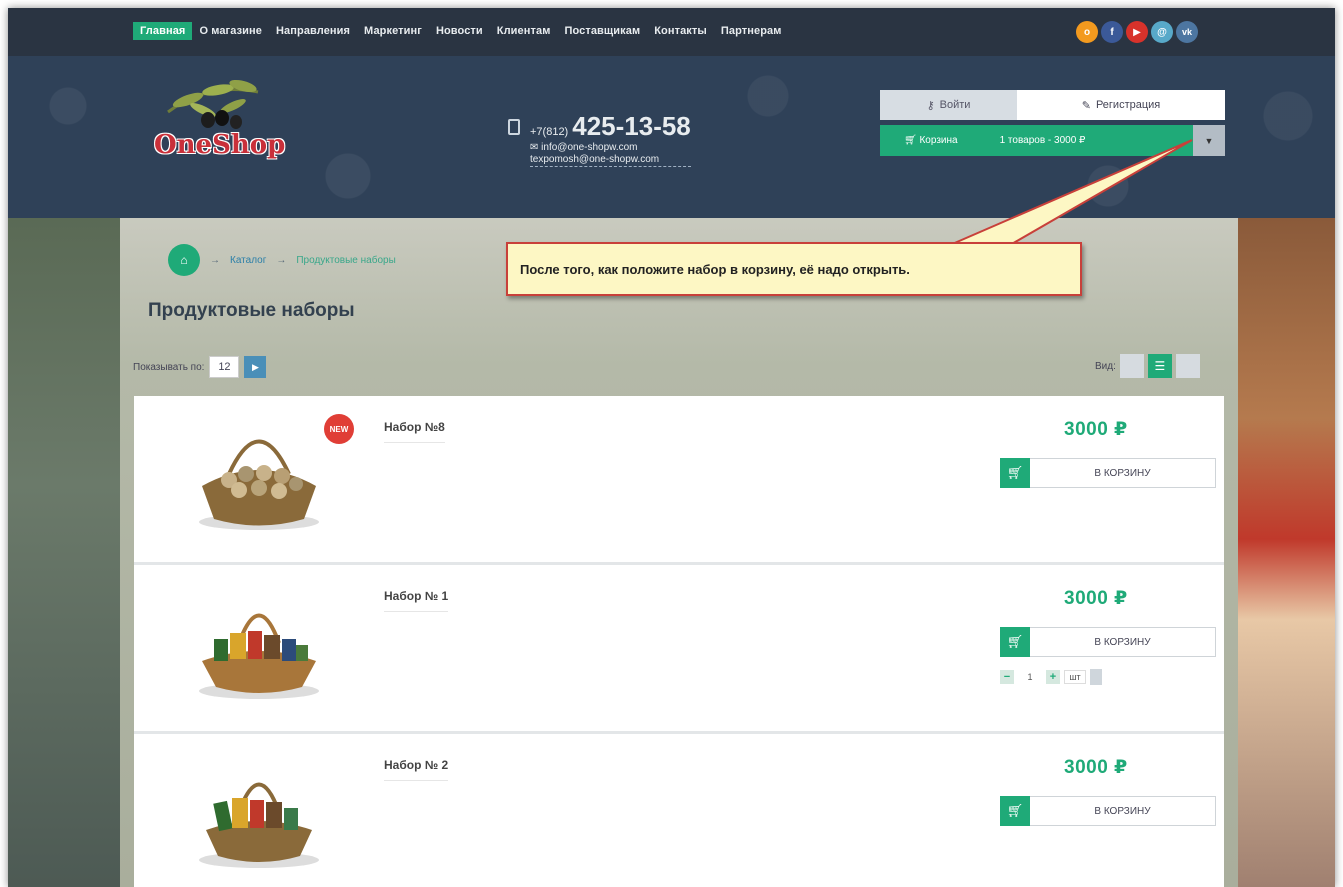 The height and width of the screenshot is (887, 1343). Describe the element at coordinates (255, 367) in the screenshot. I see `show-by-apply-button: ▶` at that location.